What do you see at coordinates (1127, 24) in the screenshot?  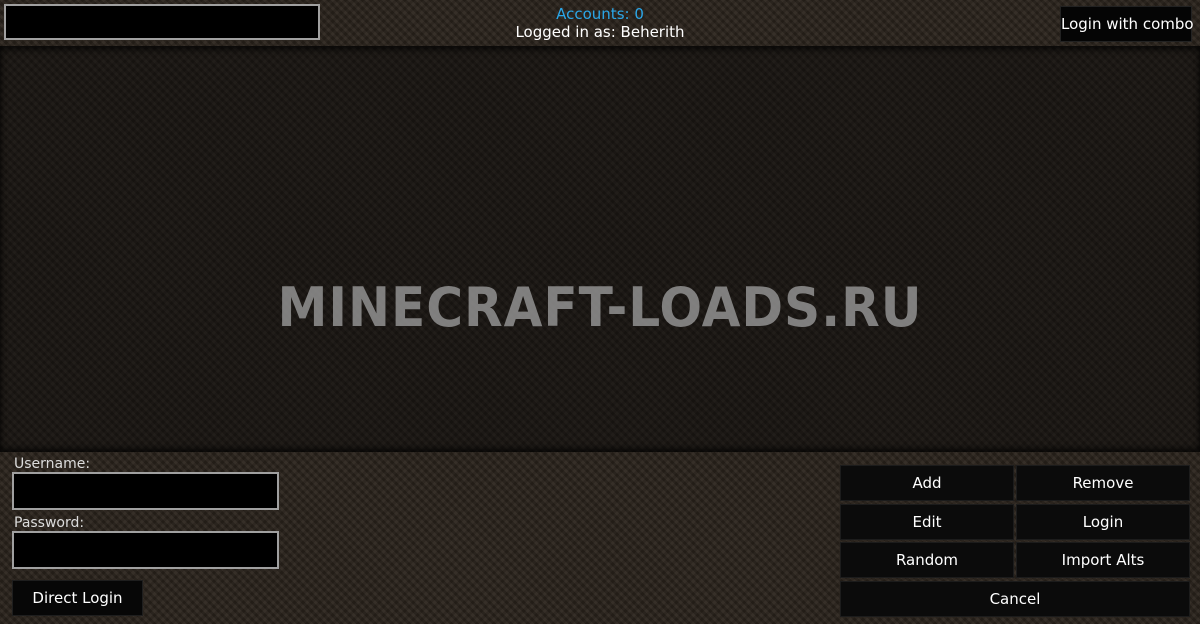 I see `login-with-combo-button: Login with combo` at bounding box center [1127, 24].